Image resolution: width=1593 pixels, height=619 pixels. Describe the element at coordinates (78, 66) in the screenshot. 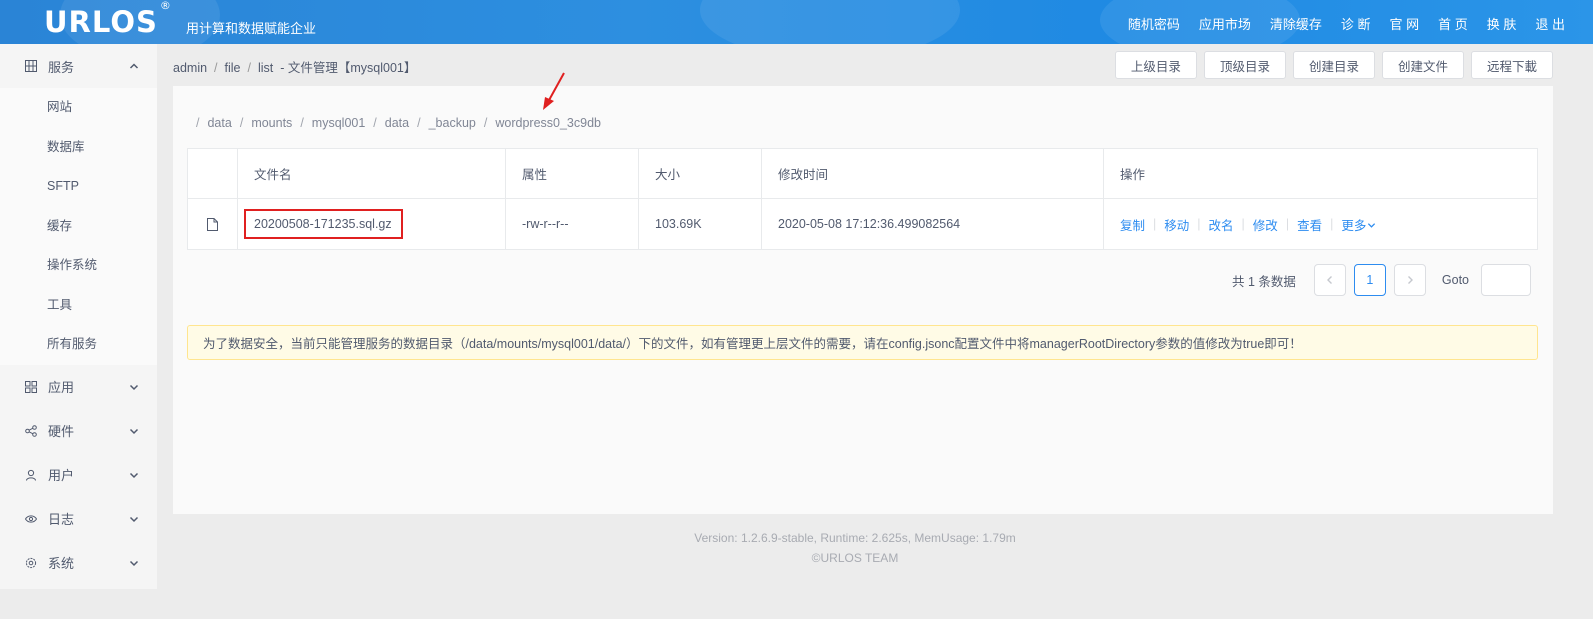

I see `sidebar-group-services: 服务` at that location.